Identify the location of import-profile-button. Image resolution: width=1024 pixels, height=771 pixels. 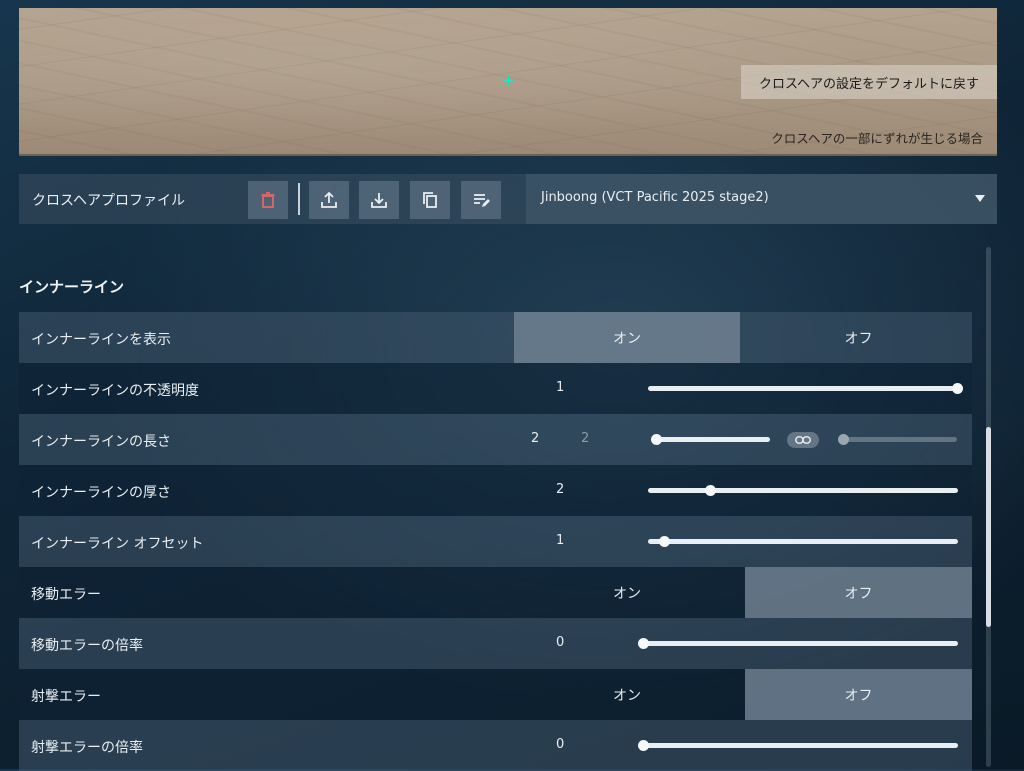
(379, 200).